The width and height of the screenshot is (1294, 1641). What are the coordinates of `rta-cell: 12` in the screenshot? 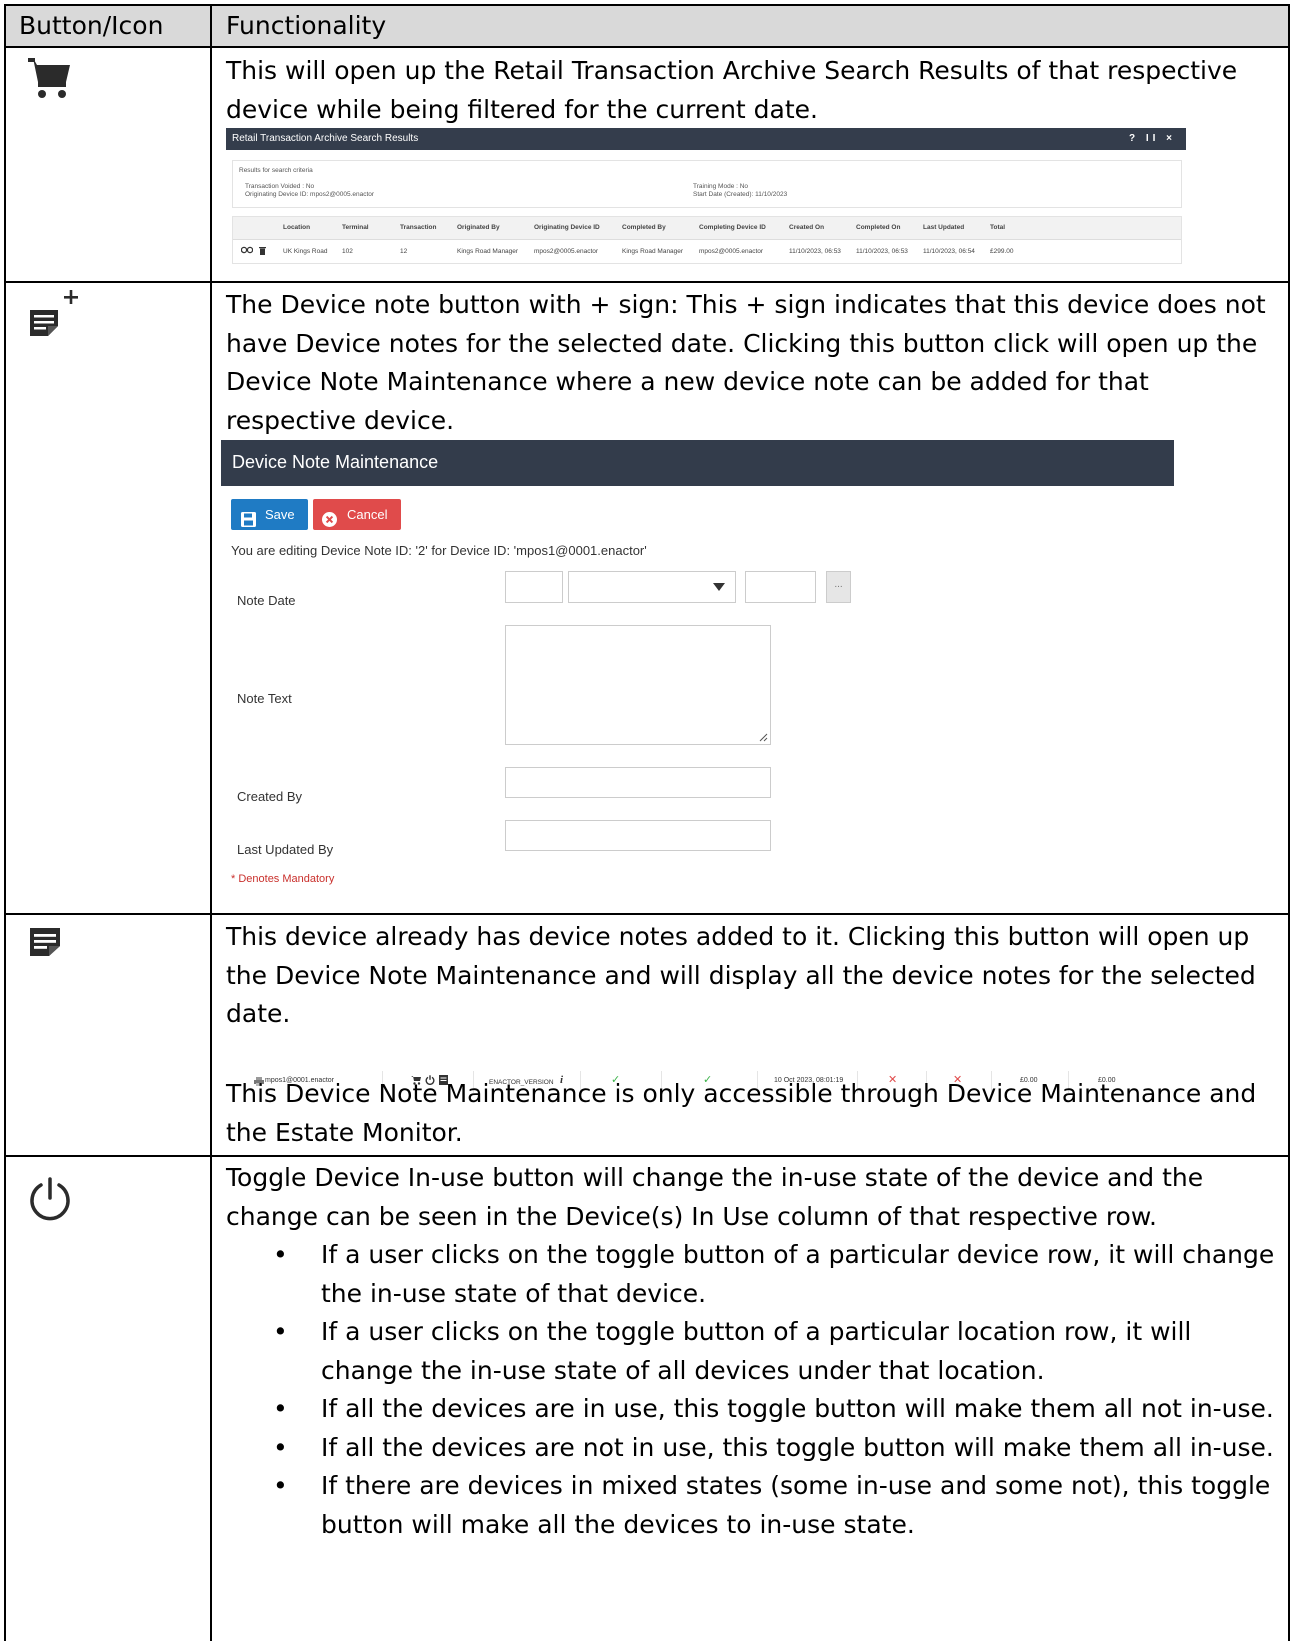 It's located at (404, 251).